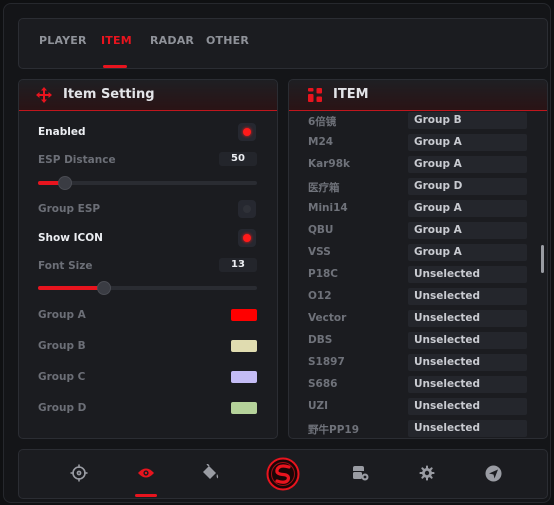 This screenshot has height=505, width=554. I want to click on show-icon-toggle, so click(247, 238).